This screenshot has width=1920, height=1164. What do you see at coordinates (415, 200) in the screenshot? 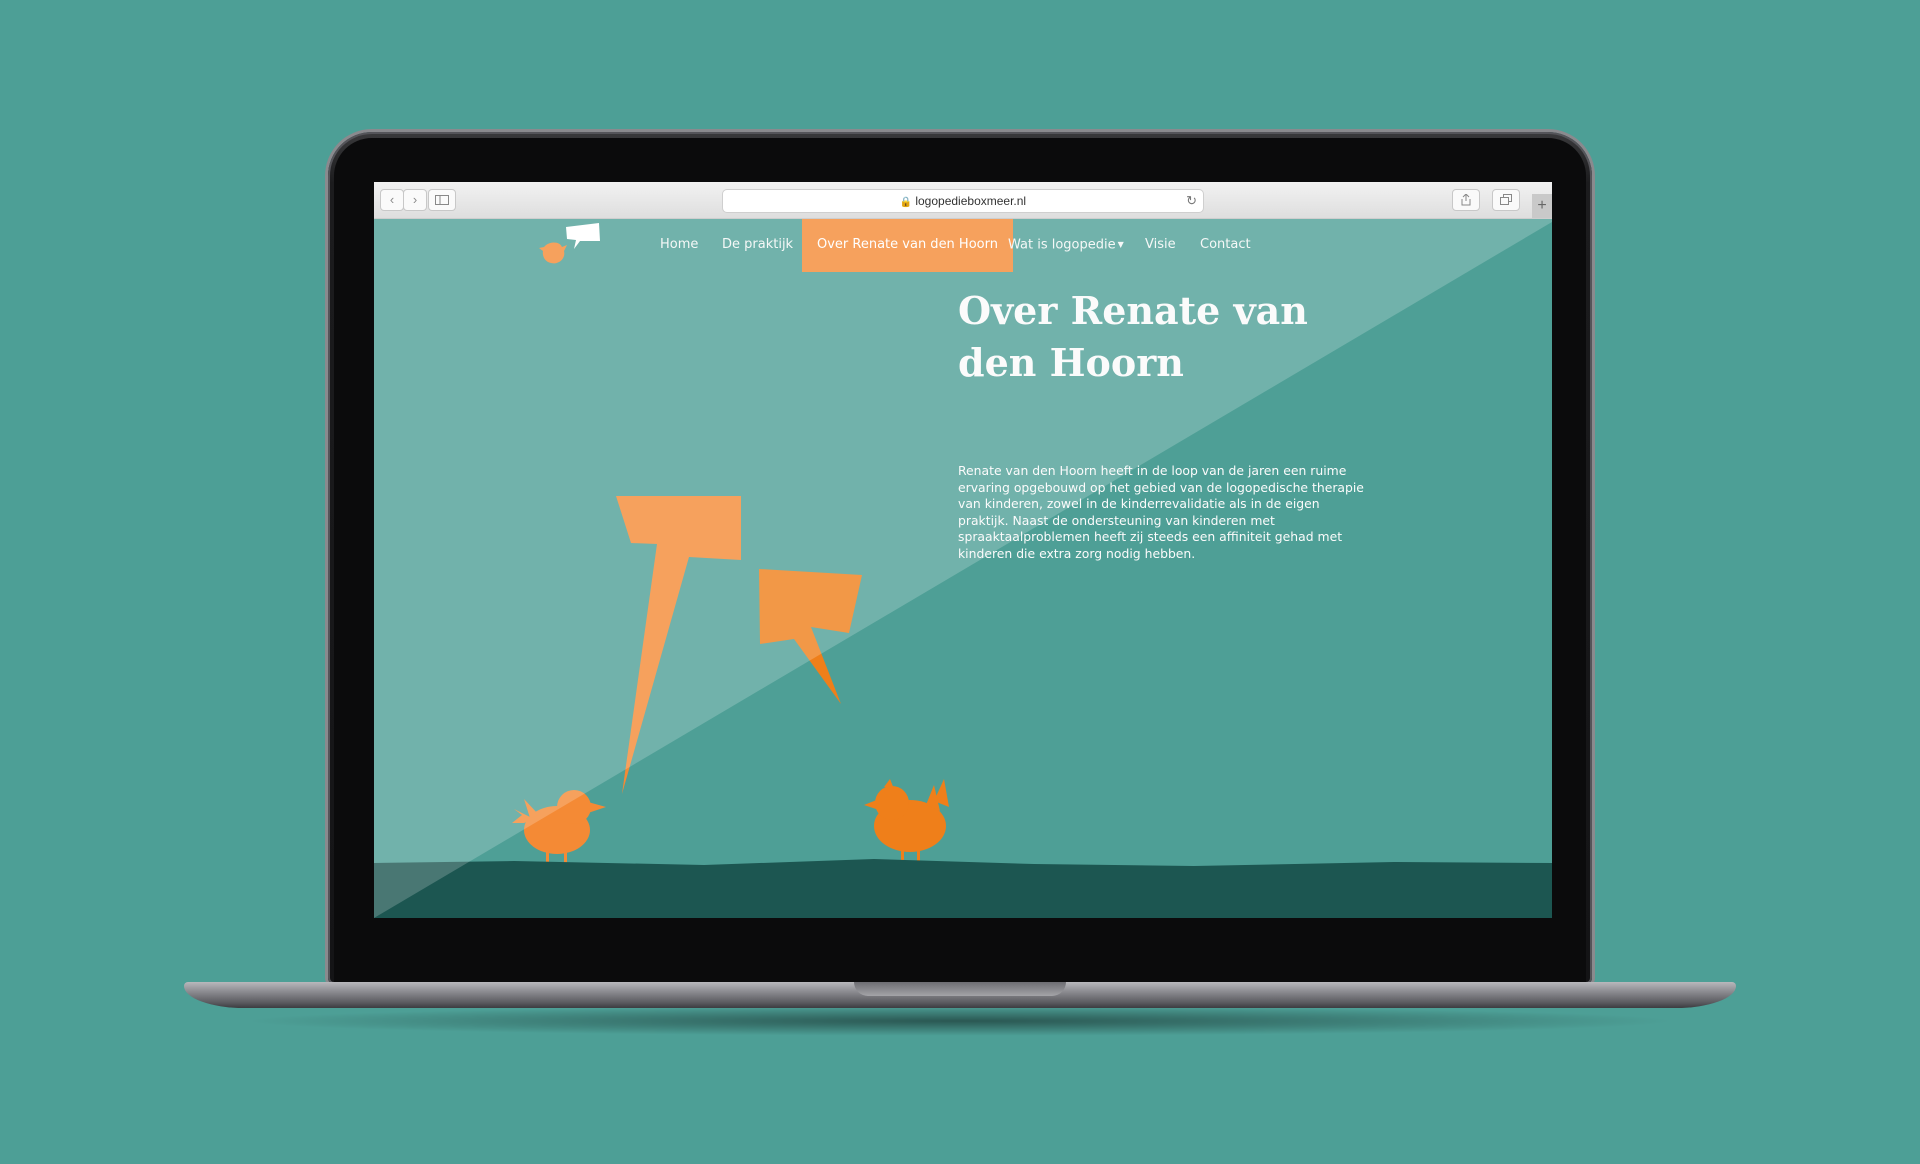
I see `chevron-right-icon: ›` at bounding box center [415, 200].